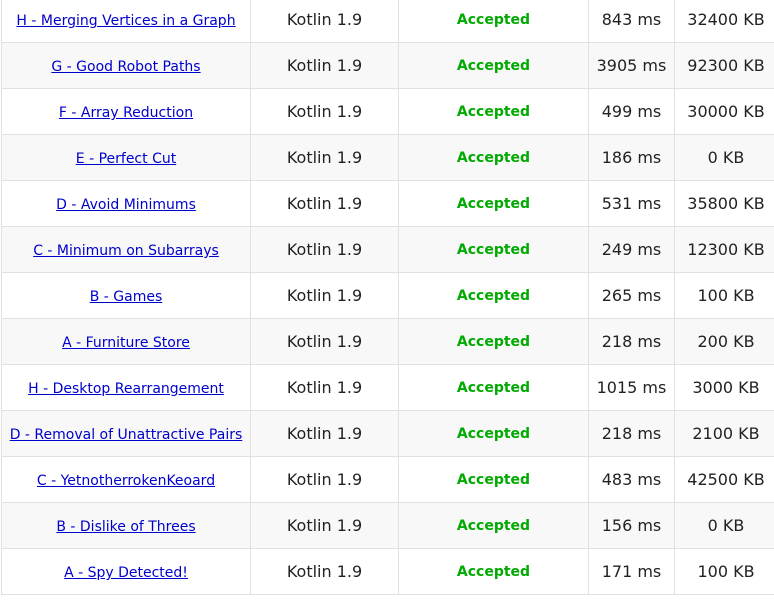  Describe the element at coordinates (631, 479) in the screenshot. I see `time-cell: 483 ms` at that location.